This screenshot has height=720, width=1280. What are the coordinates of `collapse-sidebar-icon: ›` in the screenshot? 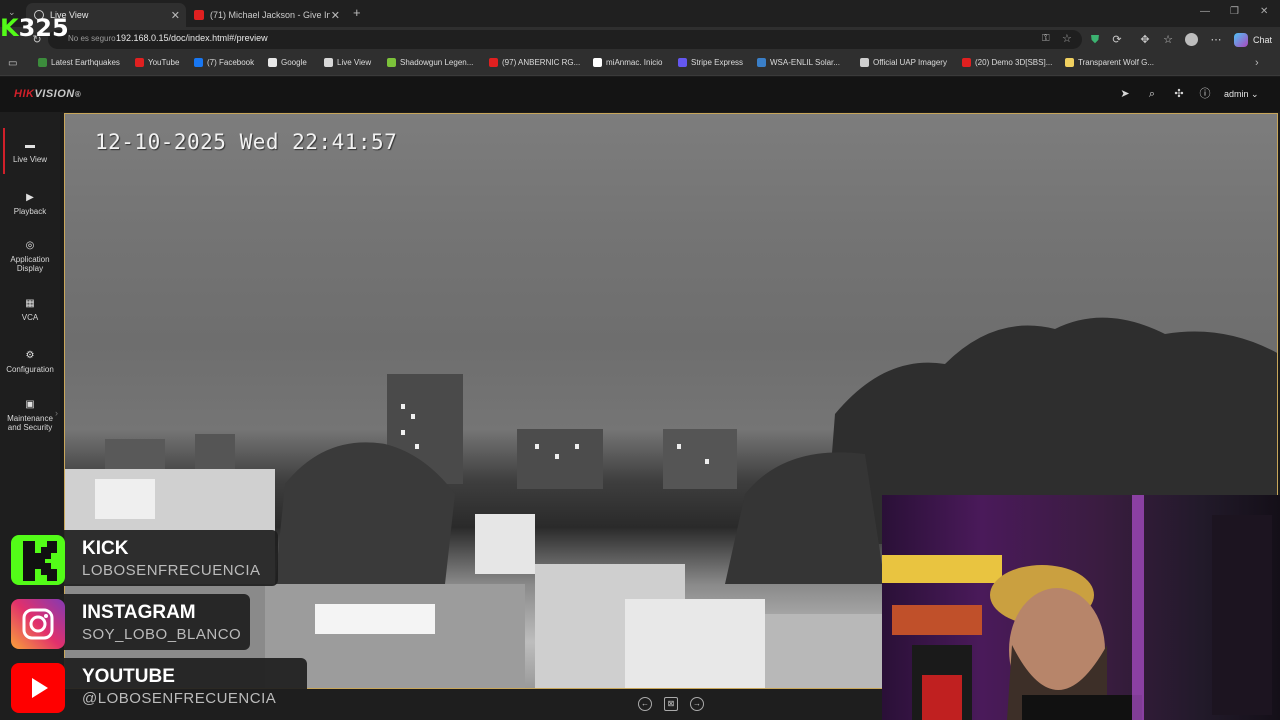 It's located at (56, 413).